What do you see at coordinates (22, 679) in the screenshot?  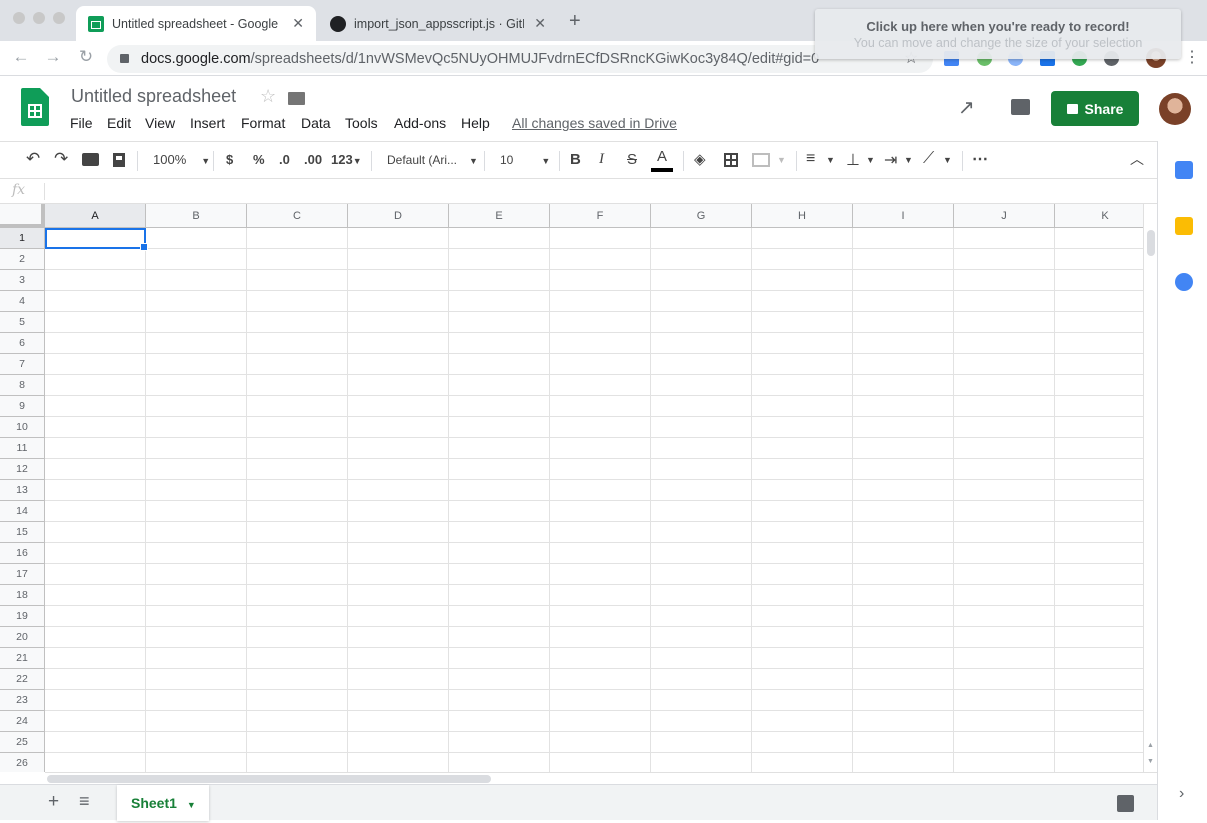 I see `row-header: 22` at bounding box center [22, 679].